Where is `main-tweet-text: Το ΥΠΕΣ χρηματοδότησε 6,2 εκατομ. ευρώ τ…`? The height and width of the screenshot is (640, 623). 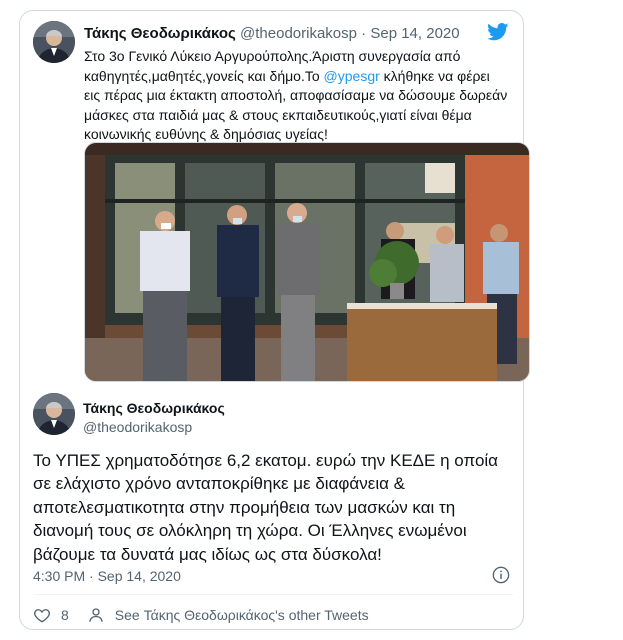 main-tweet-text: Το ΥΠΕΣ χρηματοδότησε 6,2 εκατομ. ευρώ τ… is located at coordinates (266, 507).